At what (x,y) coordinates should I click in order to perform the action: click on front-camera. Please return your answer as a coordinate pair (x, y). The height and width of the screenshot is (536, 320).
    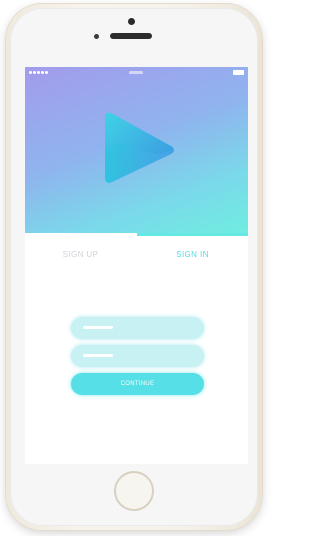
    Looking at the image, I should click on (131, 21).